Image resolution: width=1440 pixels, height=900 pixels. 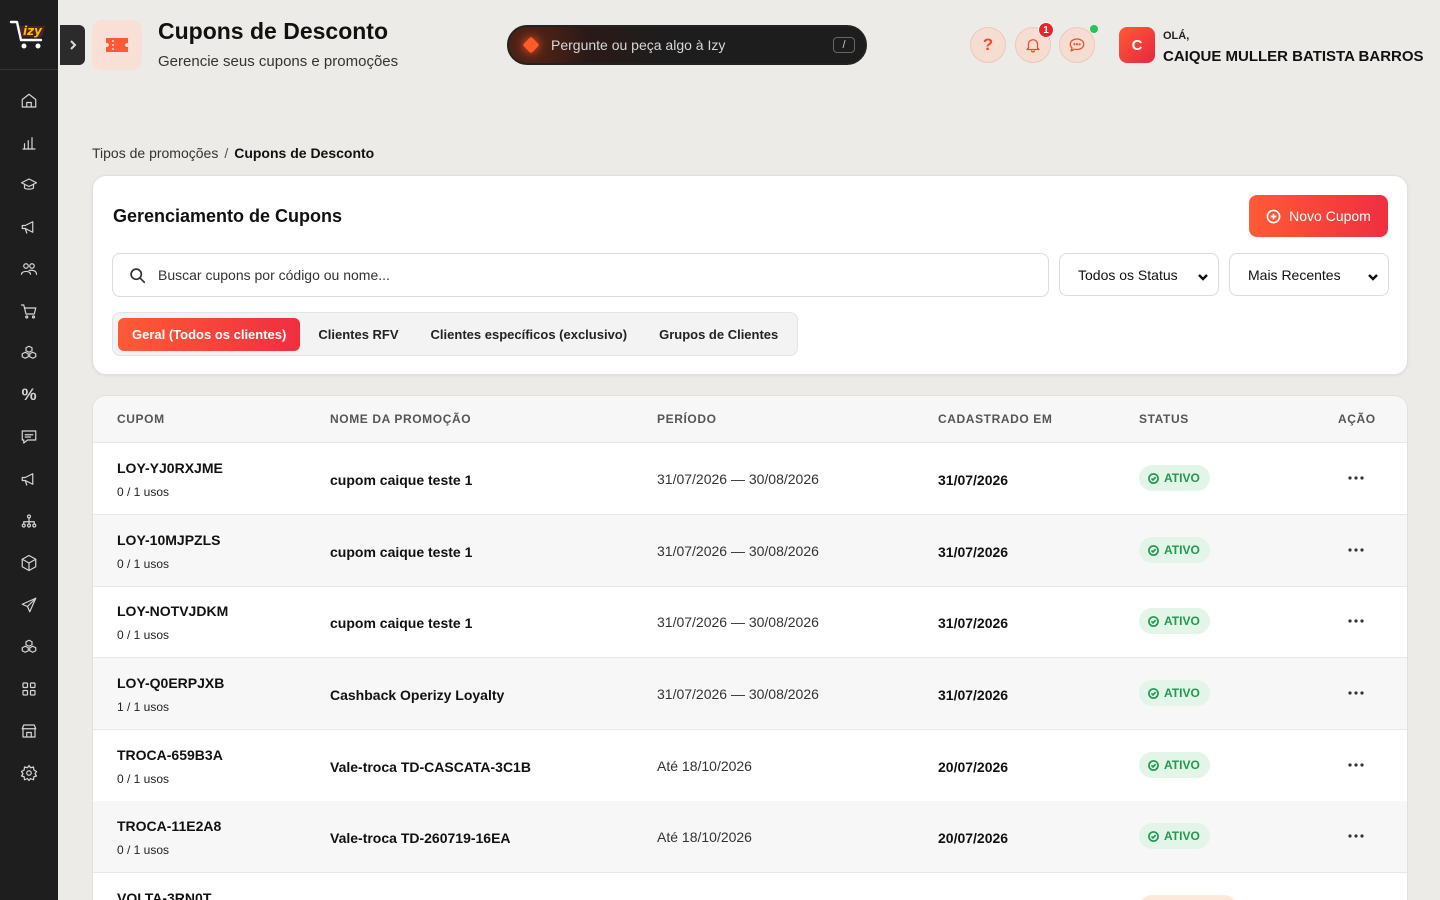 I want to click on grid-icon, so click(x=29, y=689).